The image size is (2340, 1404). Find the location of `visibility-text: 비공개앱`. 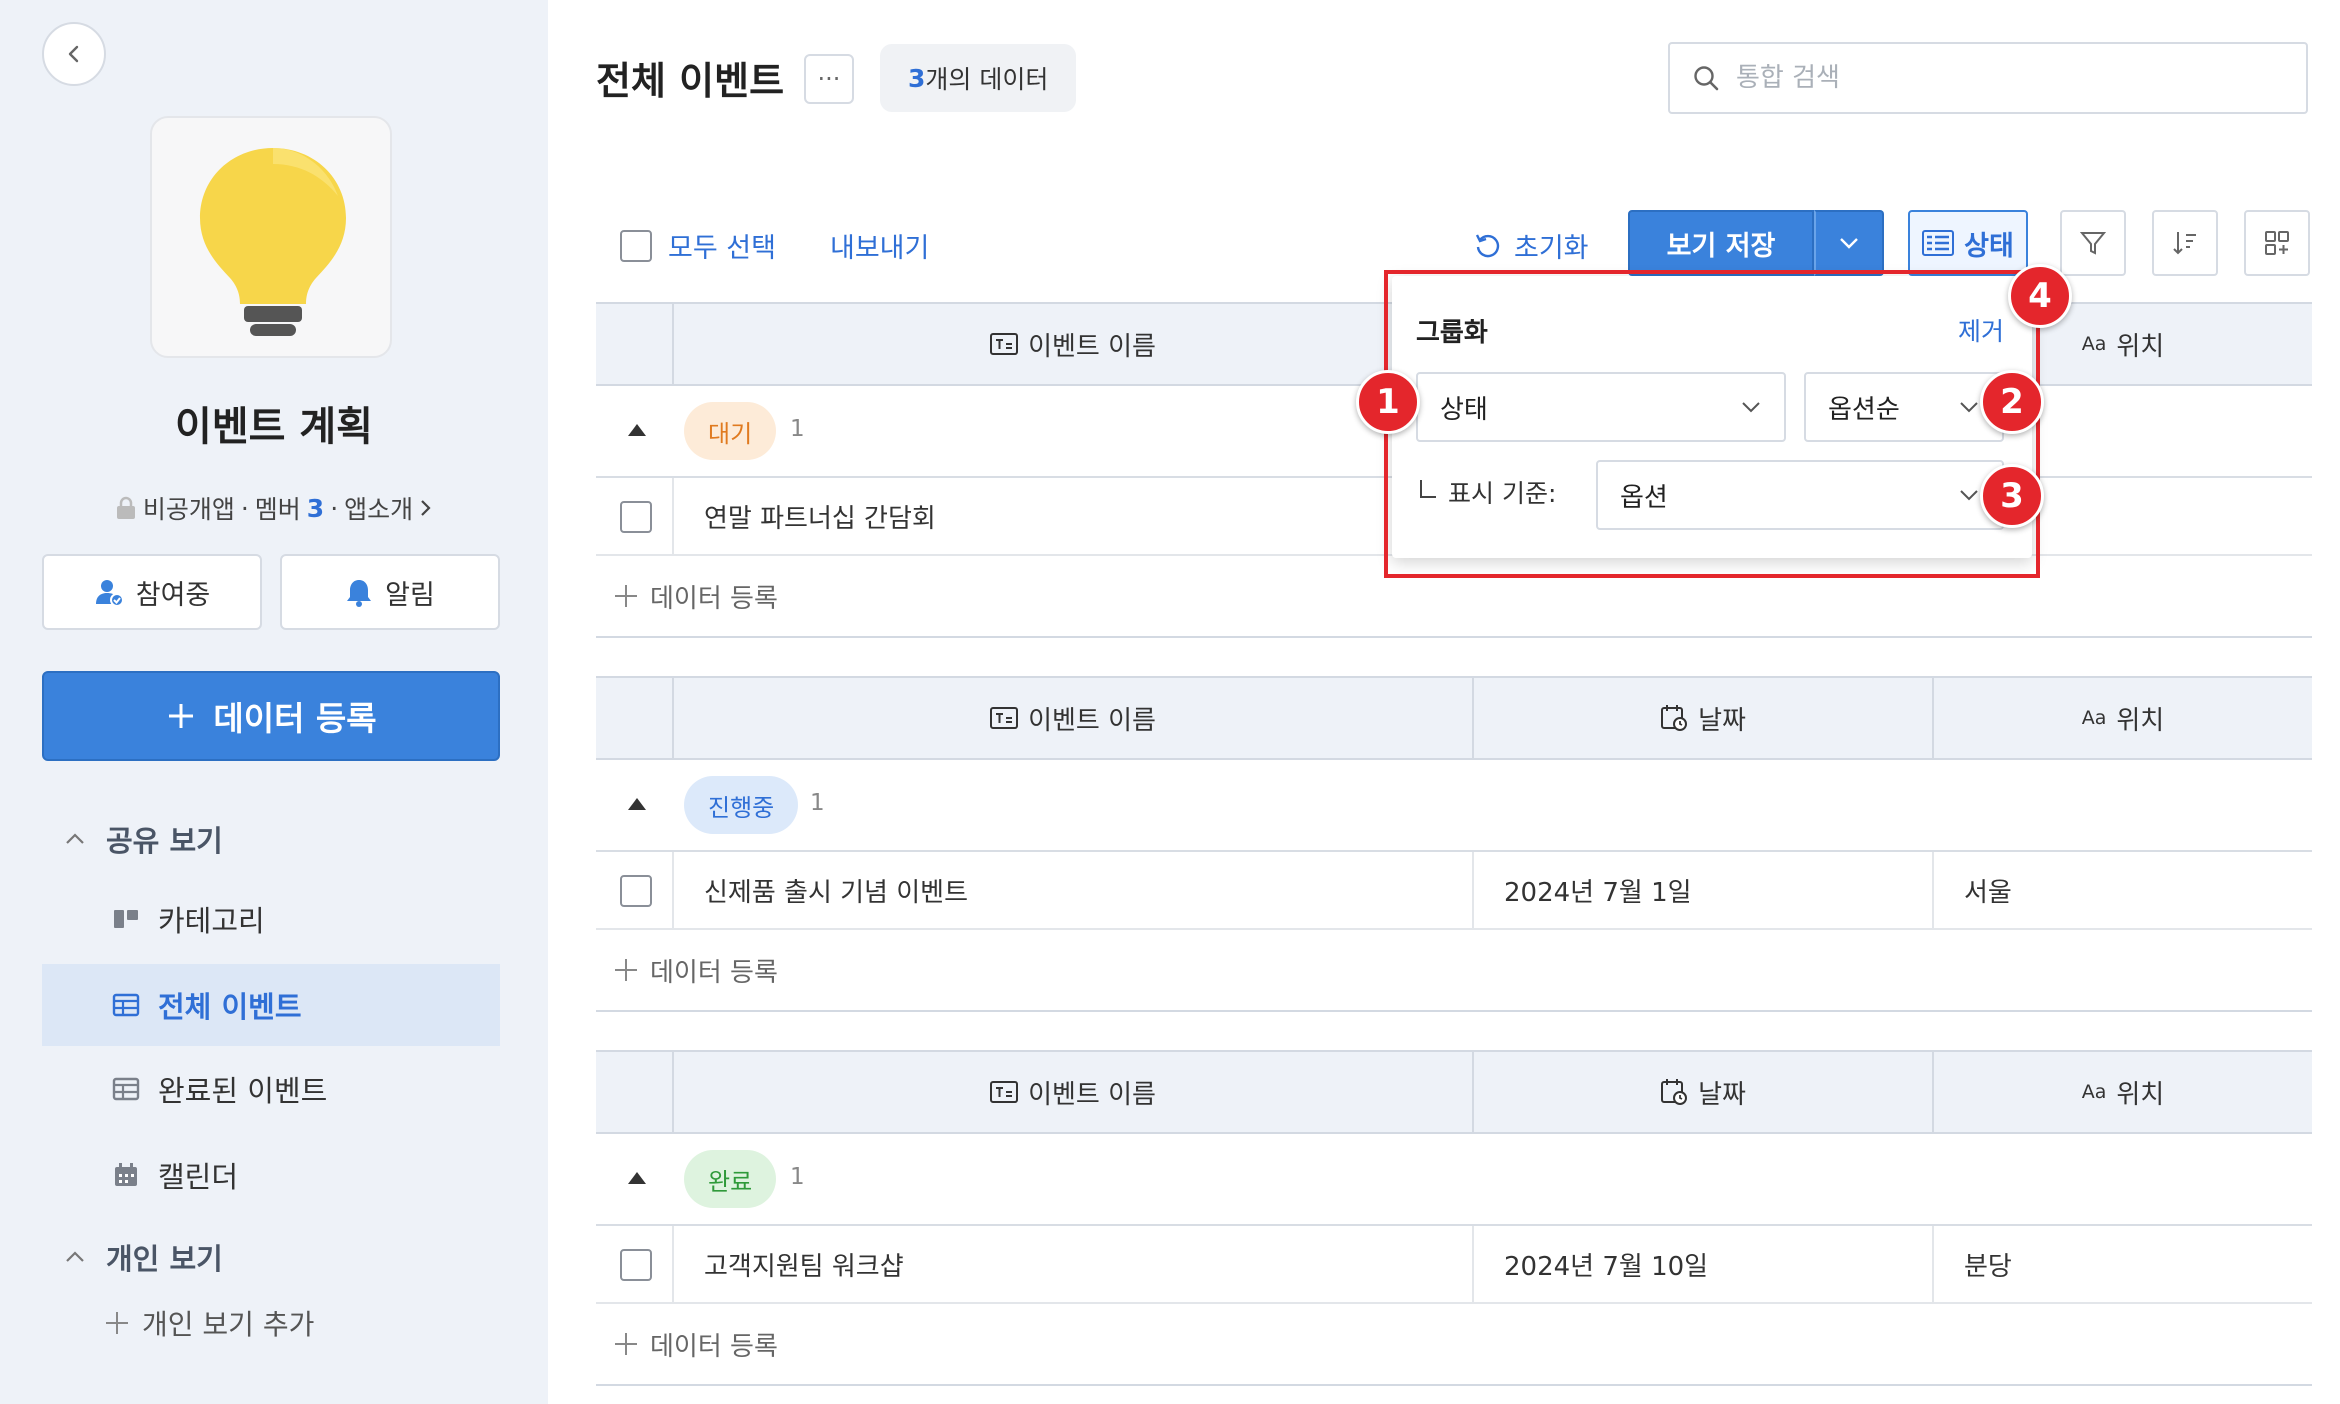

visibility-text: 비공개앱 is located at coordinates (188, 509).